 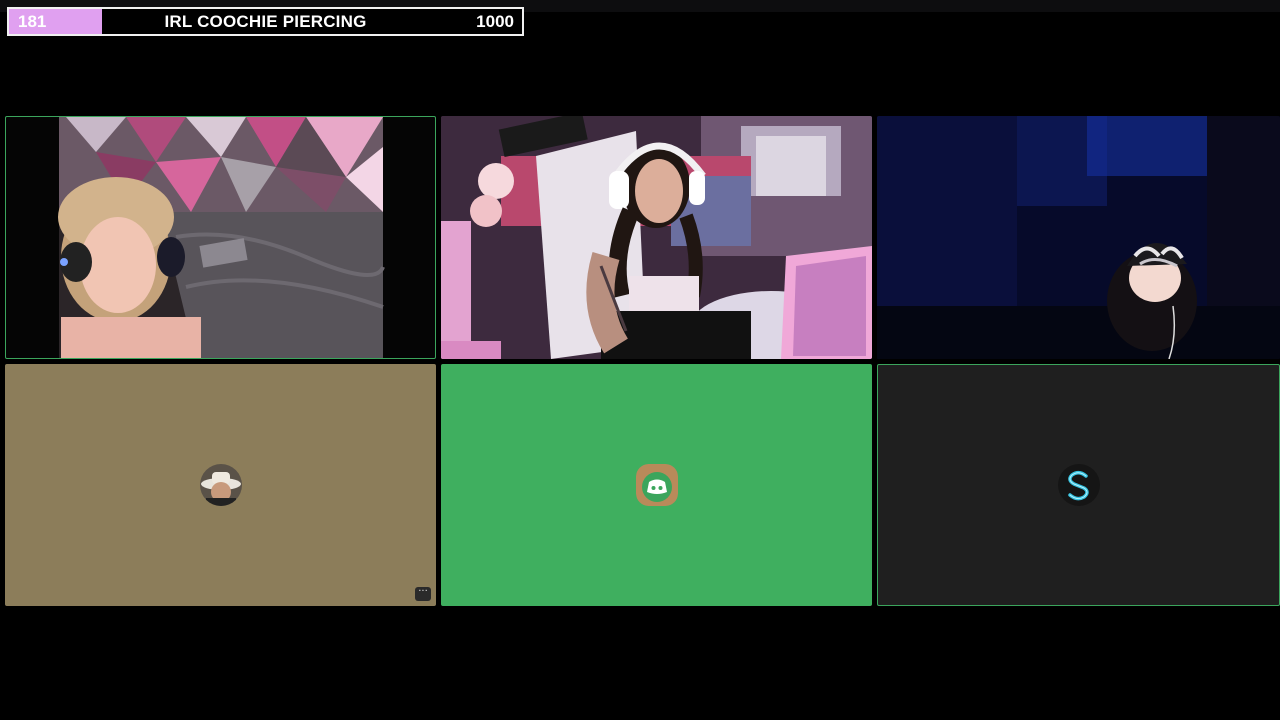 I want to click on sub-goal-bar: 181 IRL COOCHIE PIERCING 1000, so click(x=265, y=21).